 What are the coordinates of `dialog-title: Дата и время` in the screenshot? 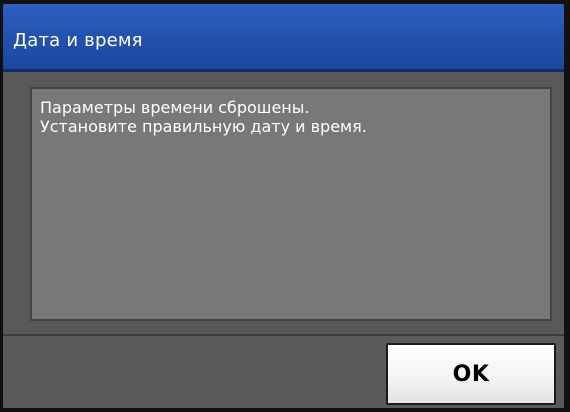 It's located at (78, 40).